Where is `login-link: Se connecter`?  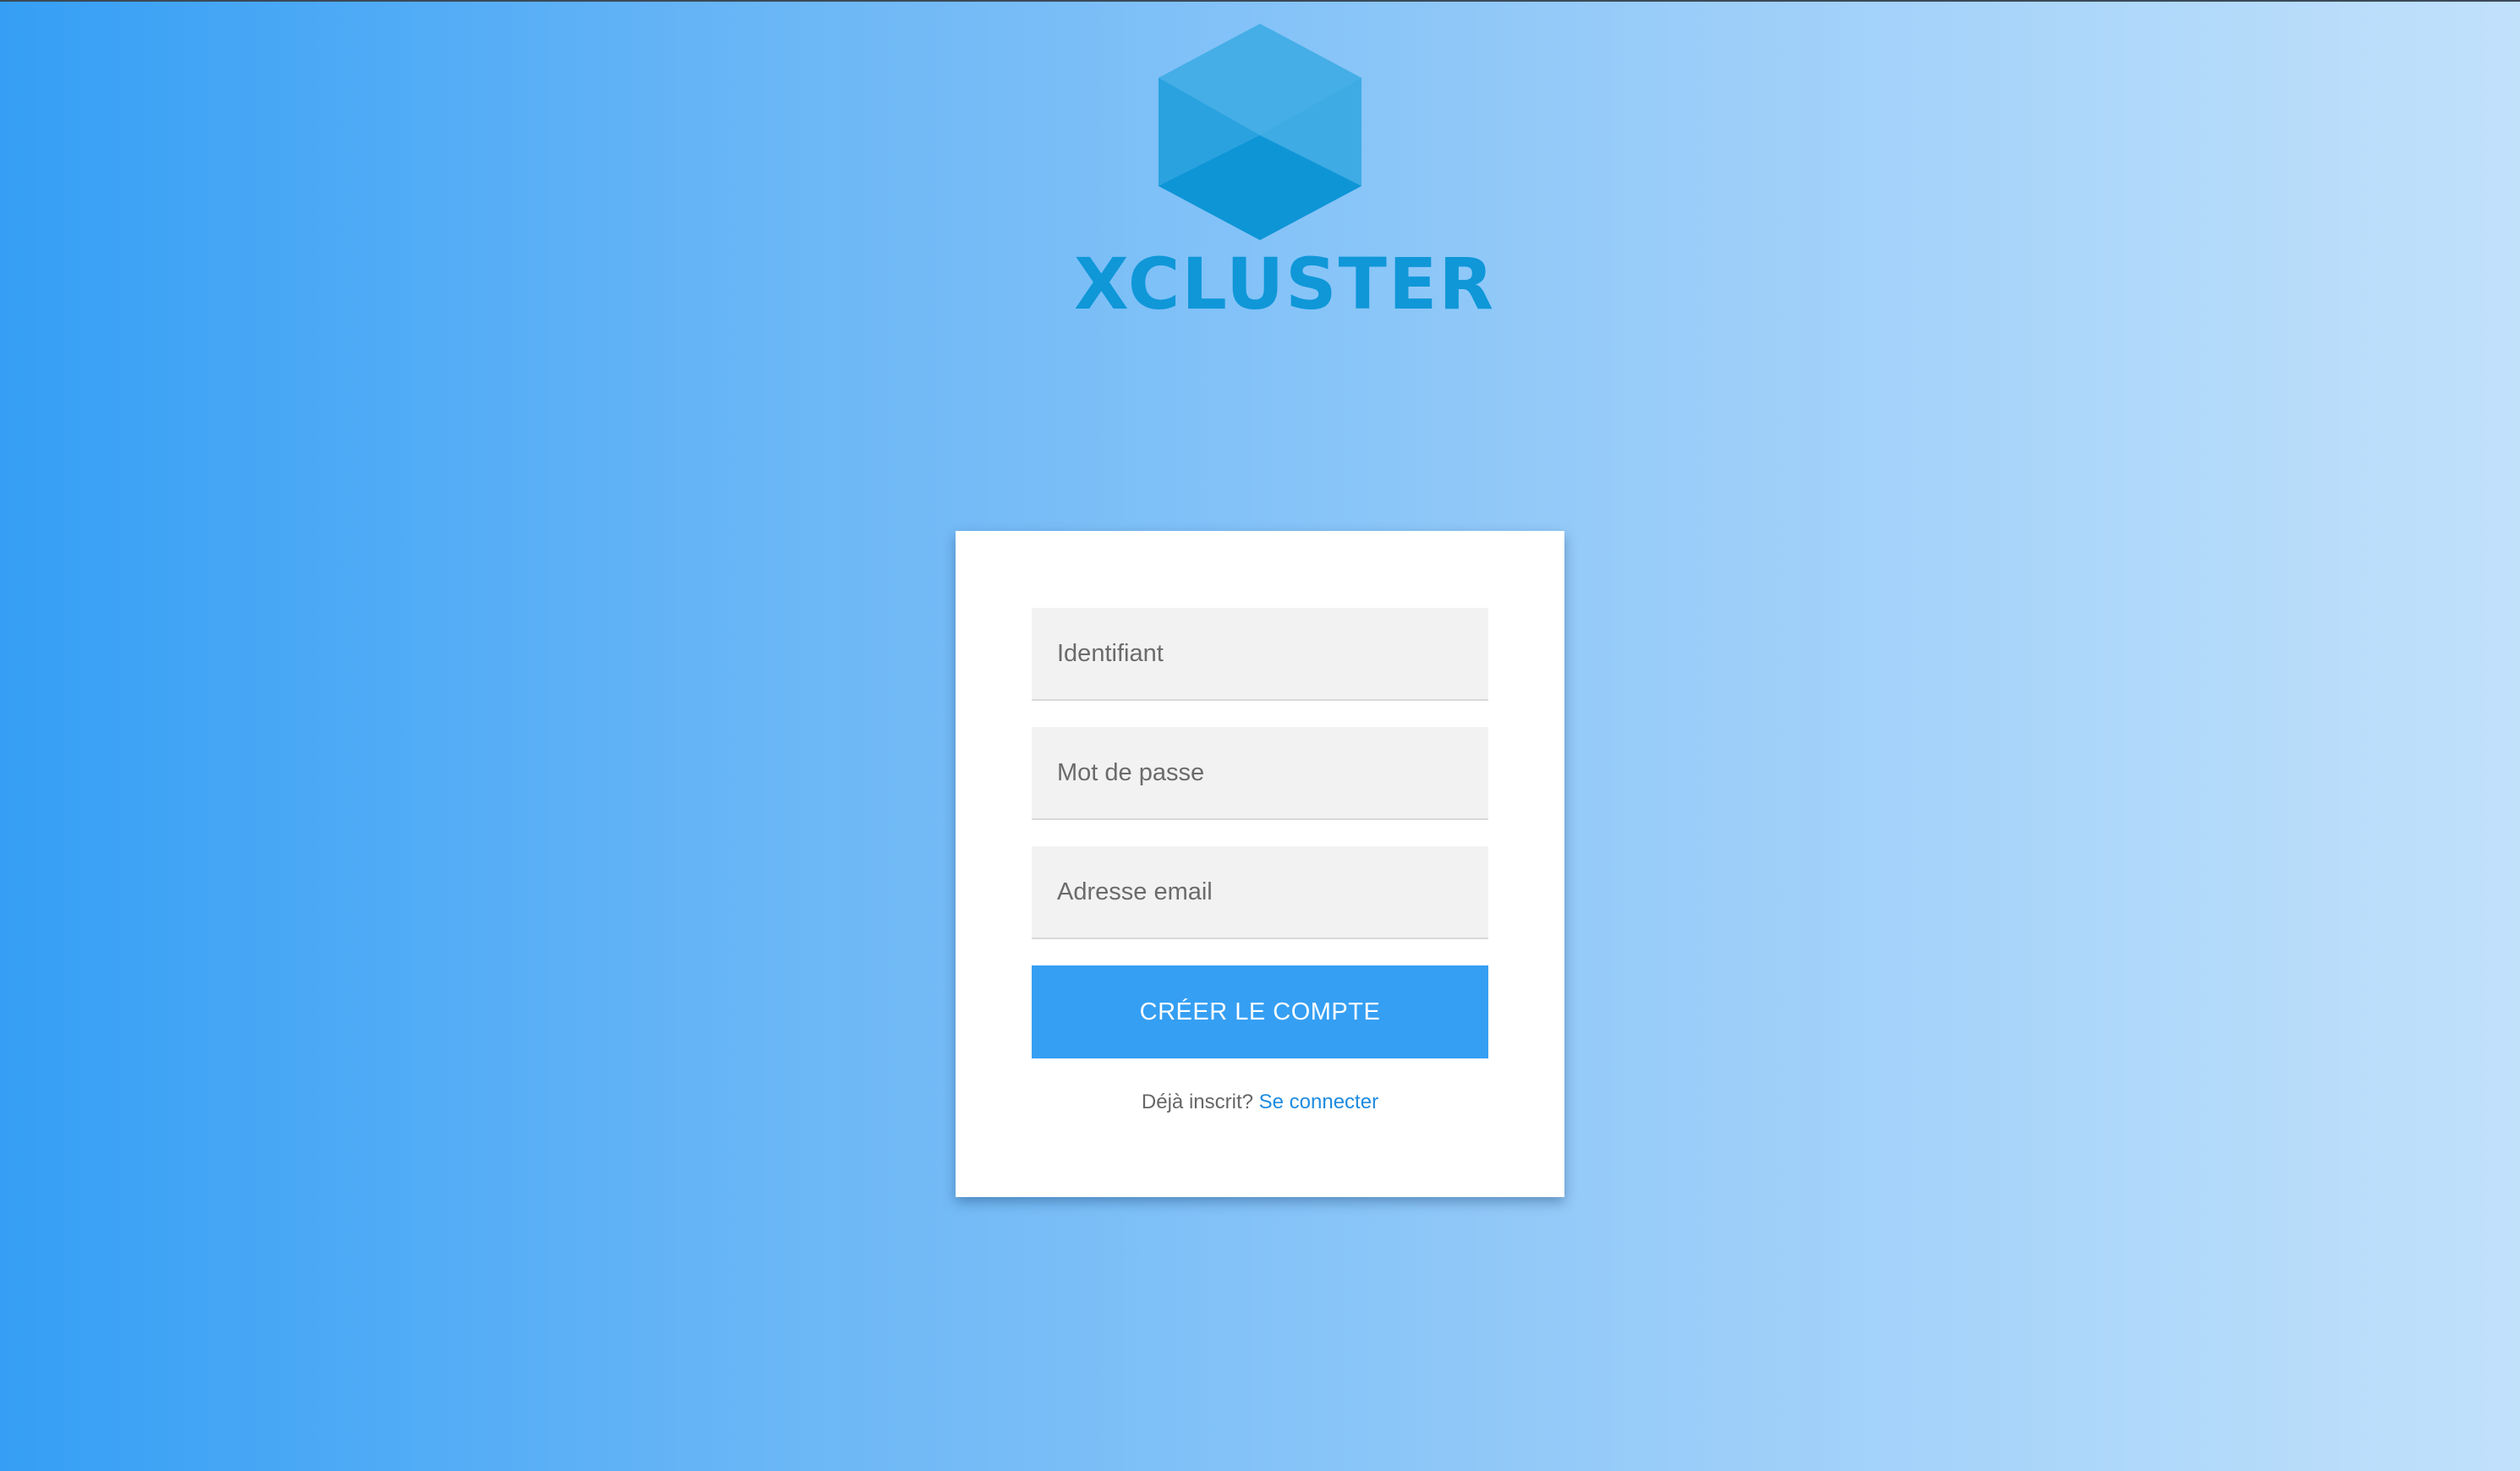 login-link: Se connecter is located at coordinates (1318, 1102).